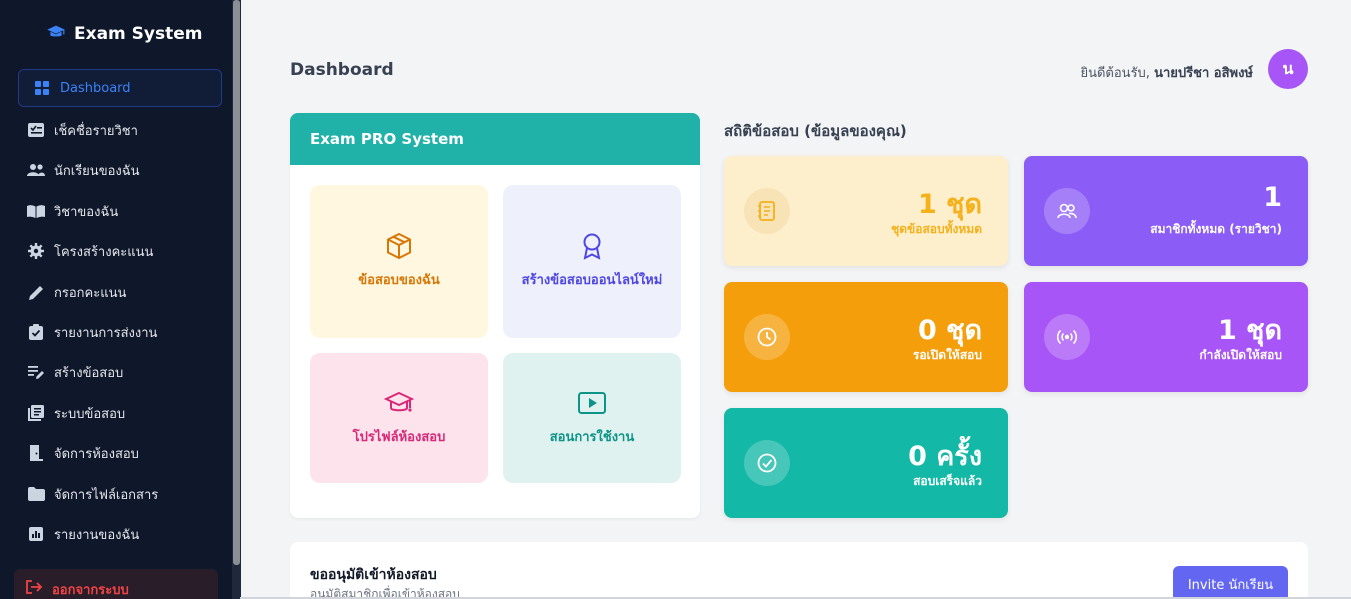 The height and width of the screenshot is (599, 1351). I want to click on avatar: น, so click(1288, 69).